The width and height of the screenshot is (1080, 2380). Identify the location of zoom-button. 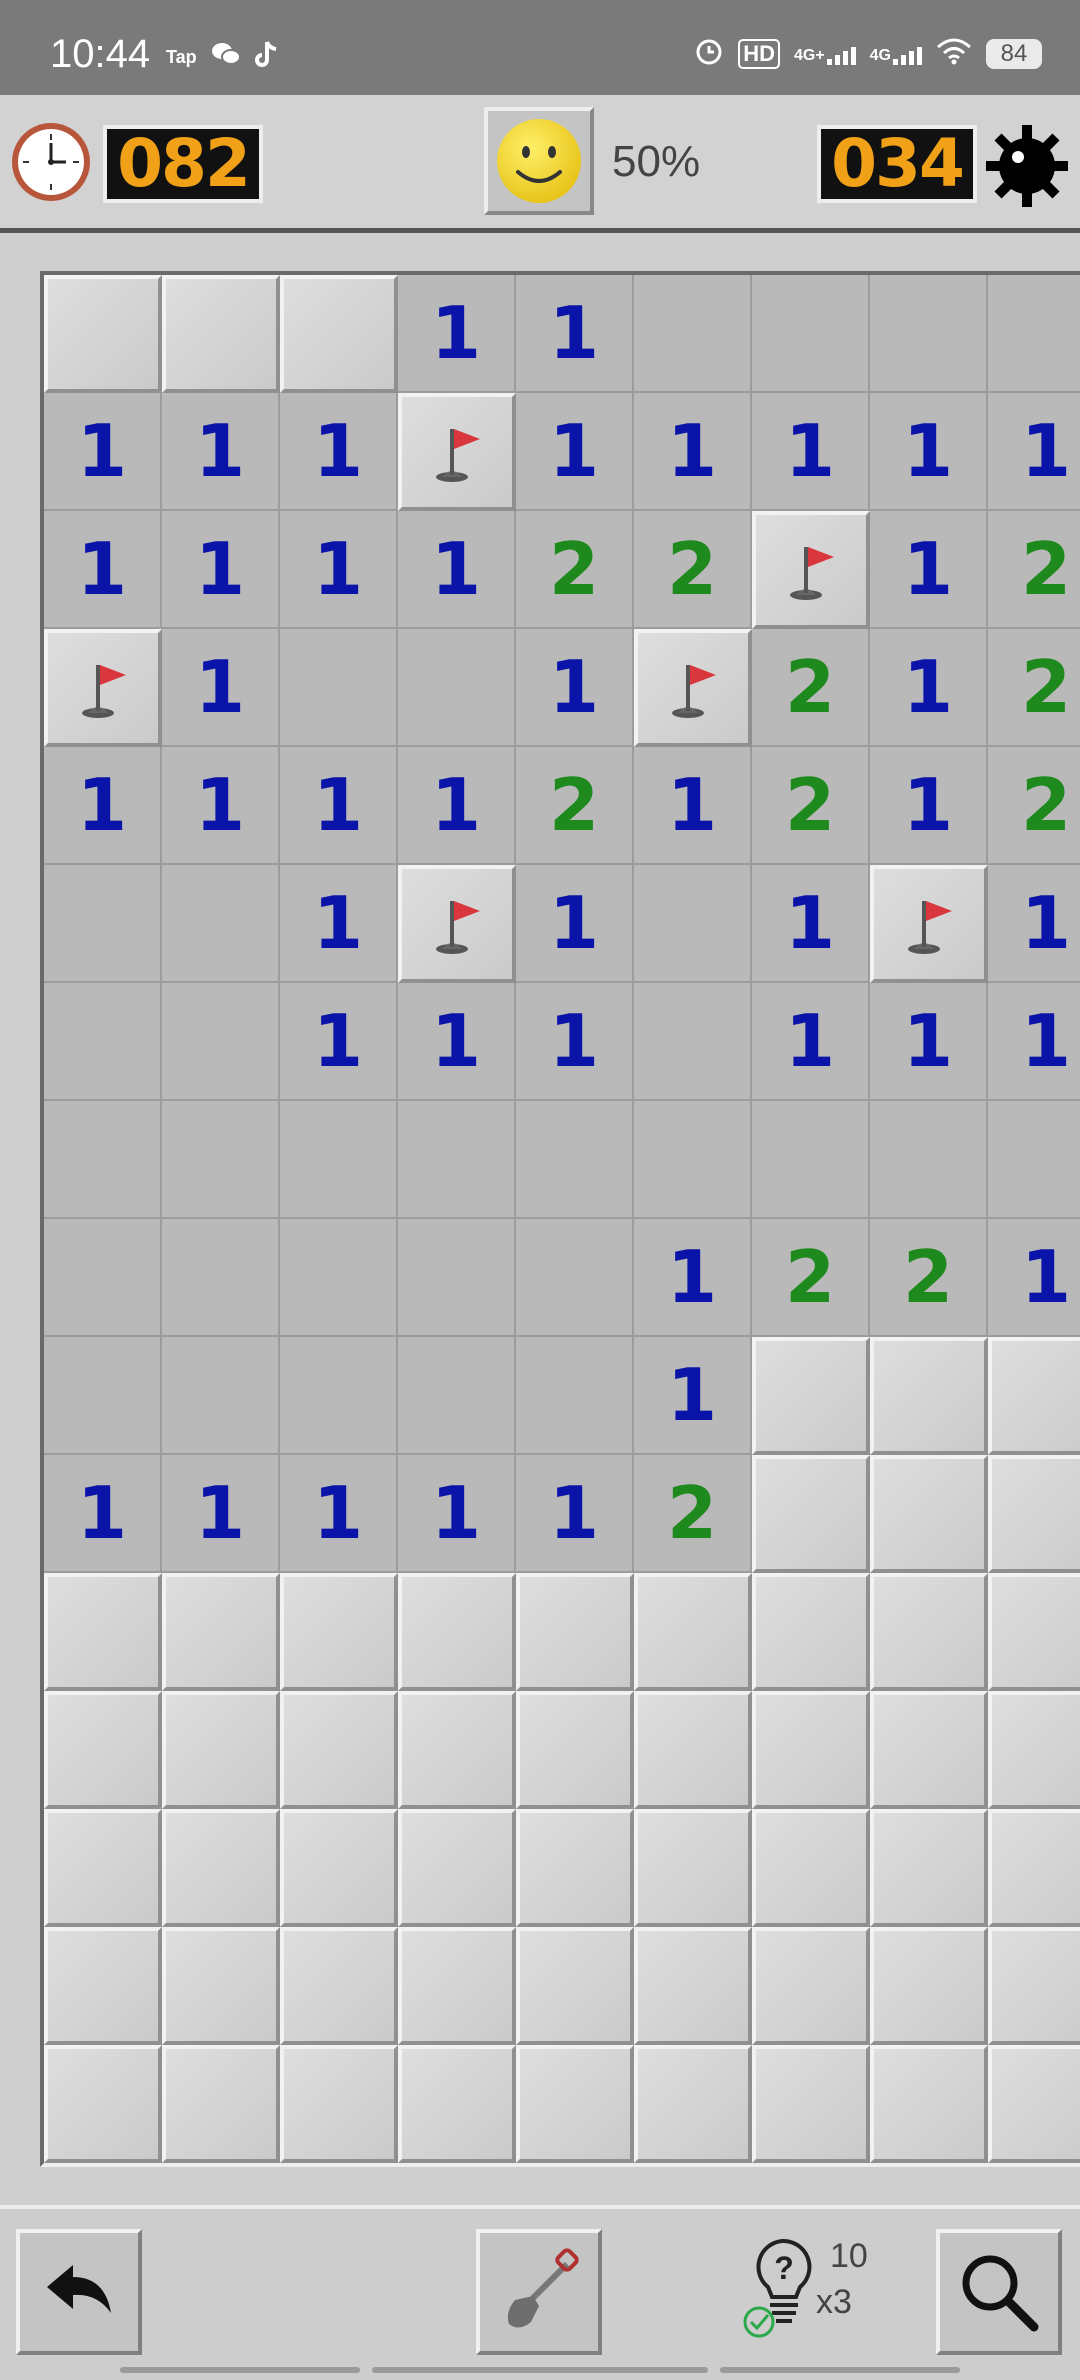
(999, 2292).